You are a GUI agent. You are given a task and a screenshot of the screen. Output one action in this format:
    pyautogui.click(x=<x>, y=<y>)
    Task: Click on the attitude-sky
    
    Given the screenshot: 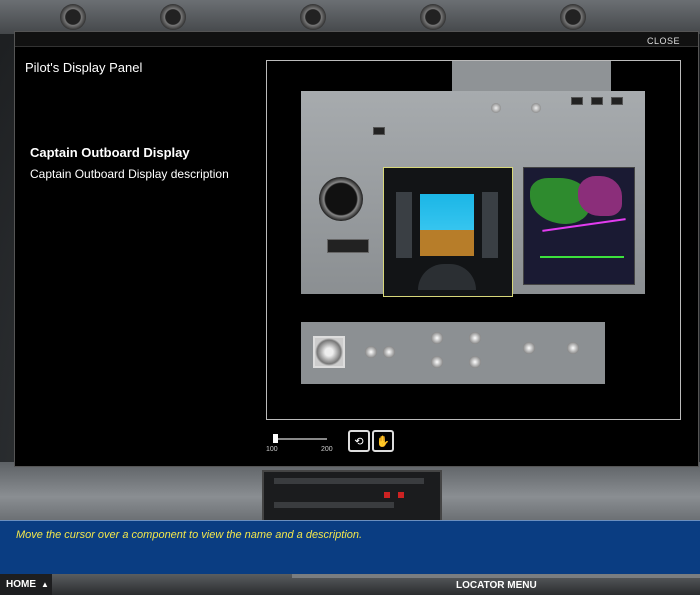 What is the action you would take?
    pyautogui.click(x=447, y=212)
    